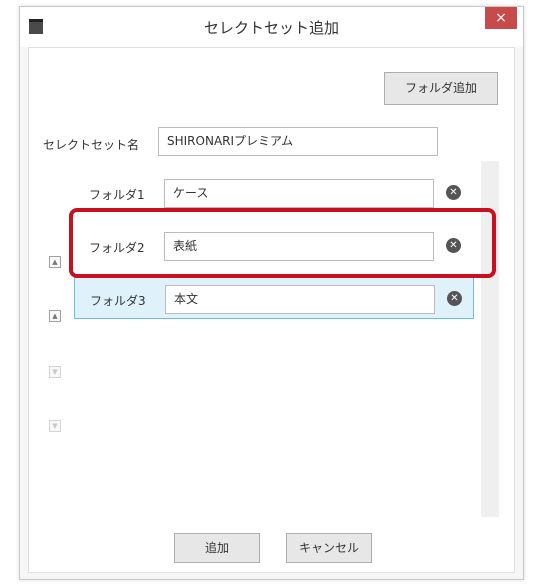  I want to click on folder-label: フォルダ3, so click(118, 301).